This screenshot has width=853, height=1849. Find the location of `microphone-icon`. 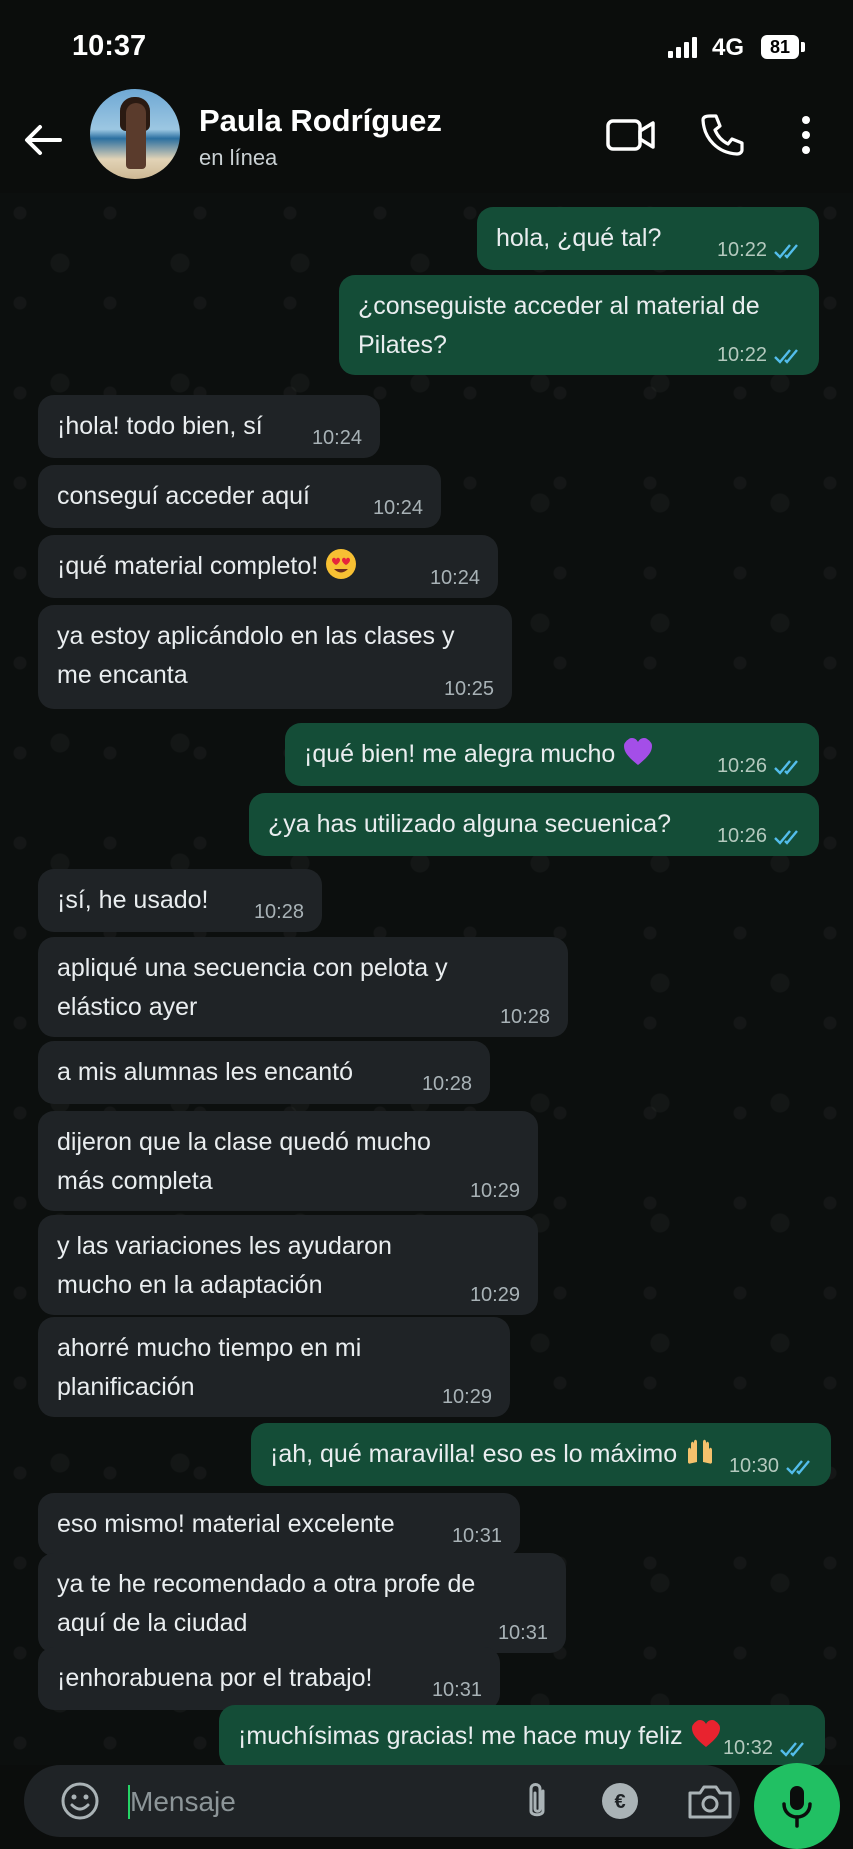

microphone-icon is located at coordinates (797, 1807).